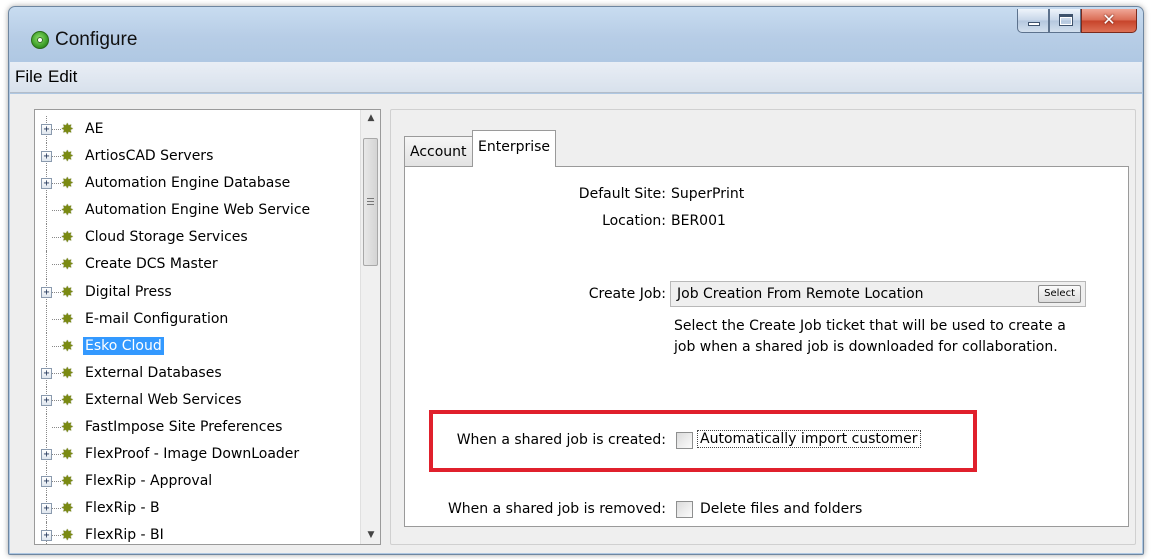 This screenshot has height=559, width=1152. Describe the element at coordinates (370, 118) in the screenshot. I see `scroll-up-icon: ▲` at that location.